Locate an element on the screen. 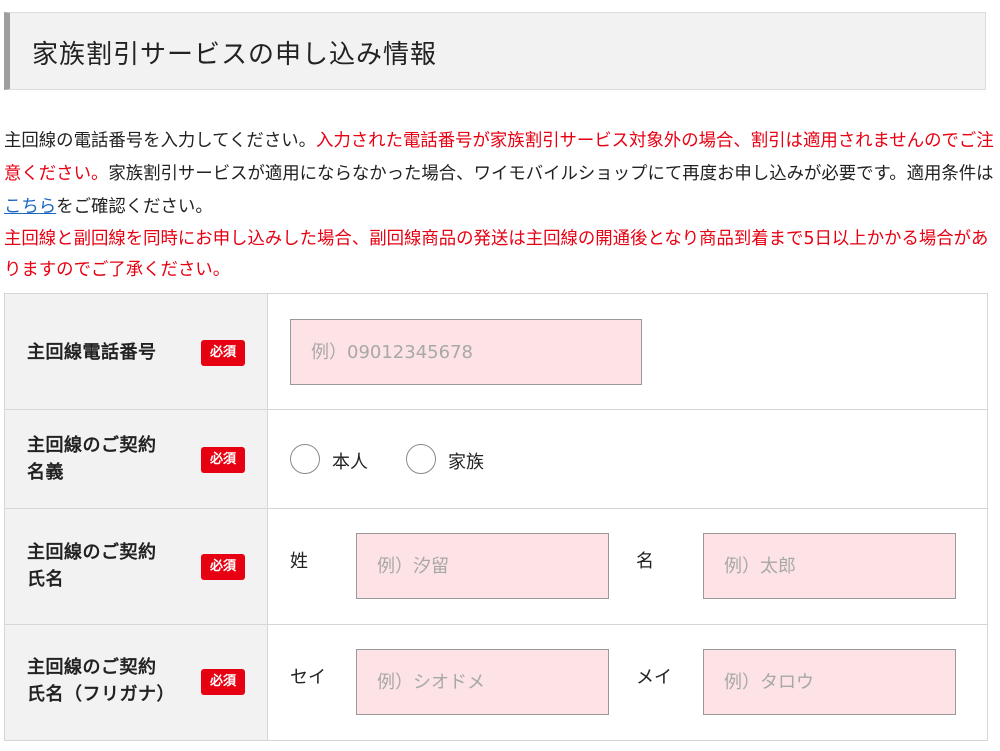 The width and height of the screenshot is (1000, 751). name-label-line2: 氏名 is located at coordinates (45, 579).